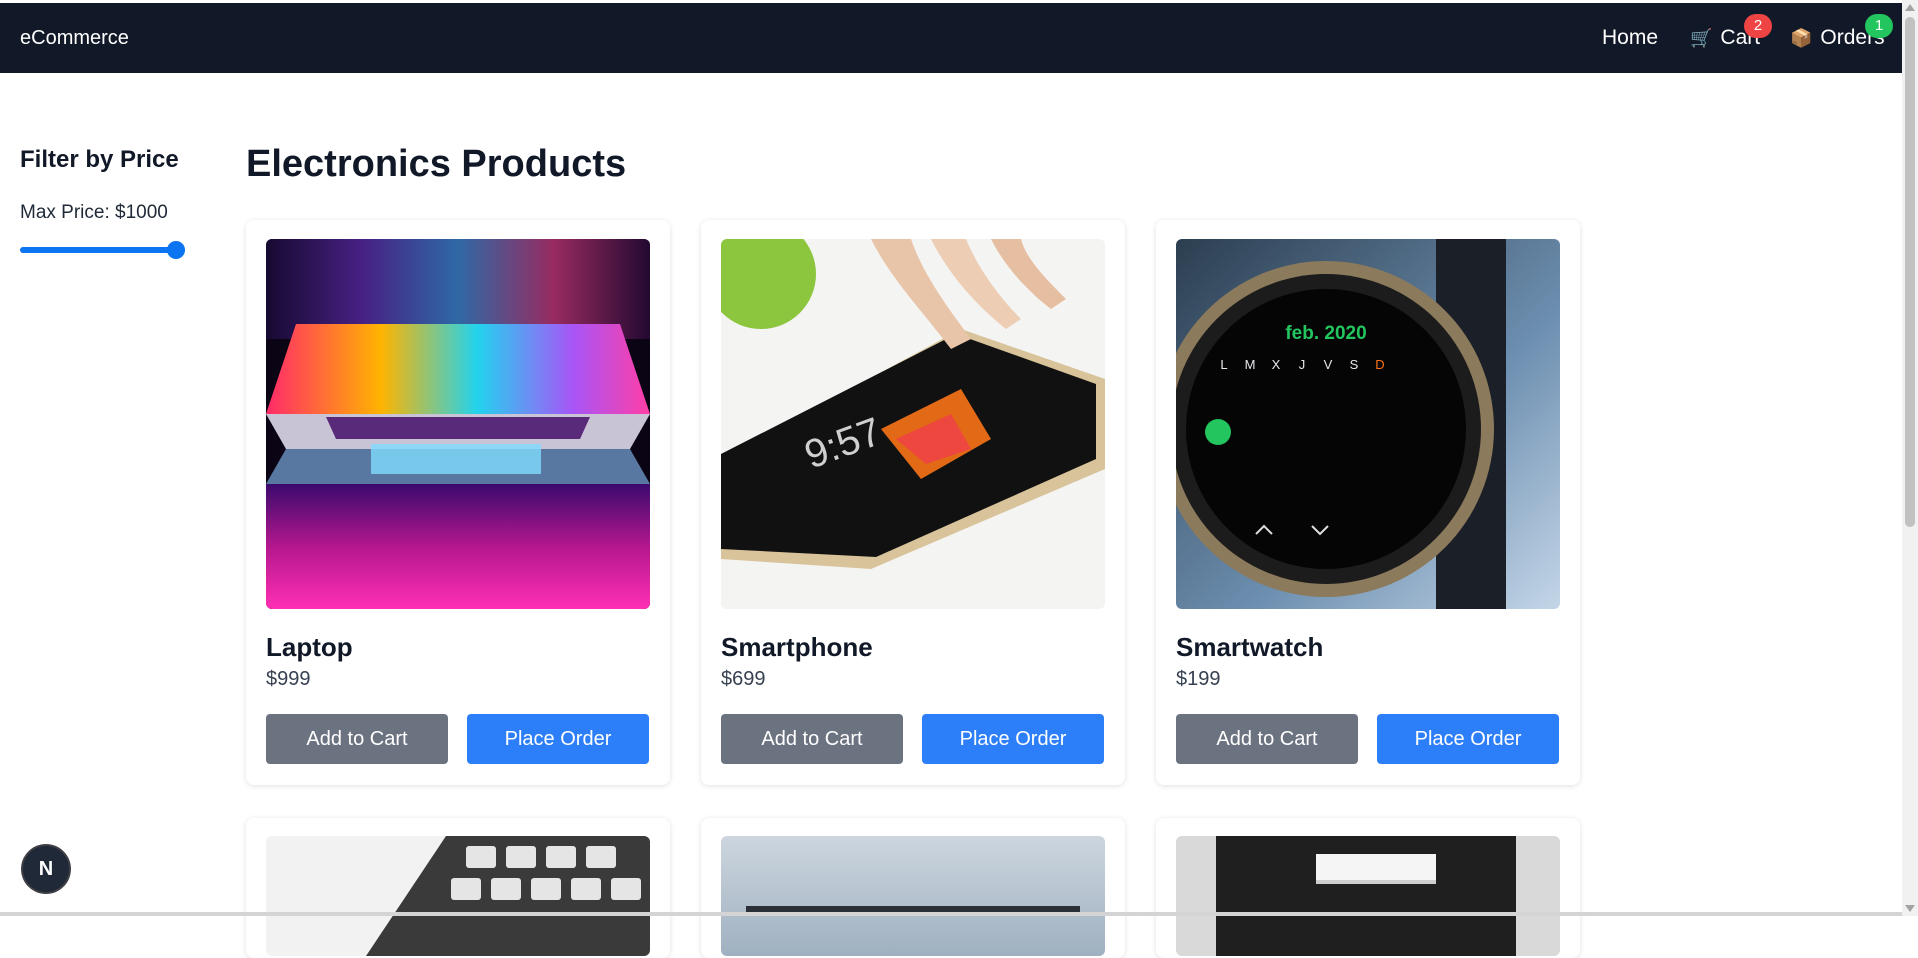 The image size is (1918, 958). Describe the element at coordinates (309, 647) in the screenshot. I see `product-name: Laptop` at that location.